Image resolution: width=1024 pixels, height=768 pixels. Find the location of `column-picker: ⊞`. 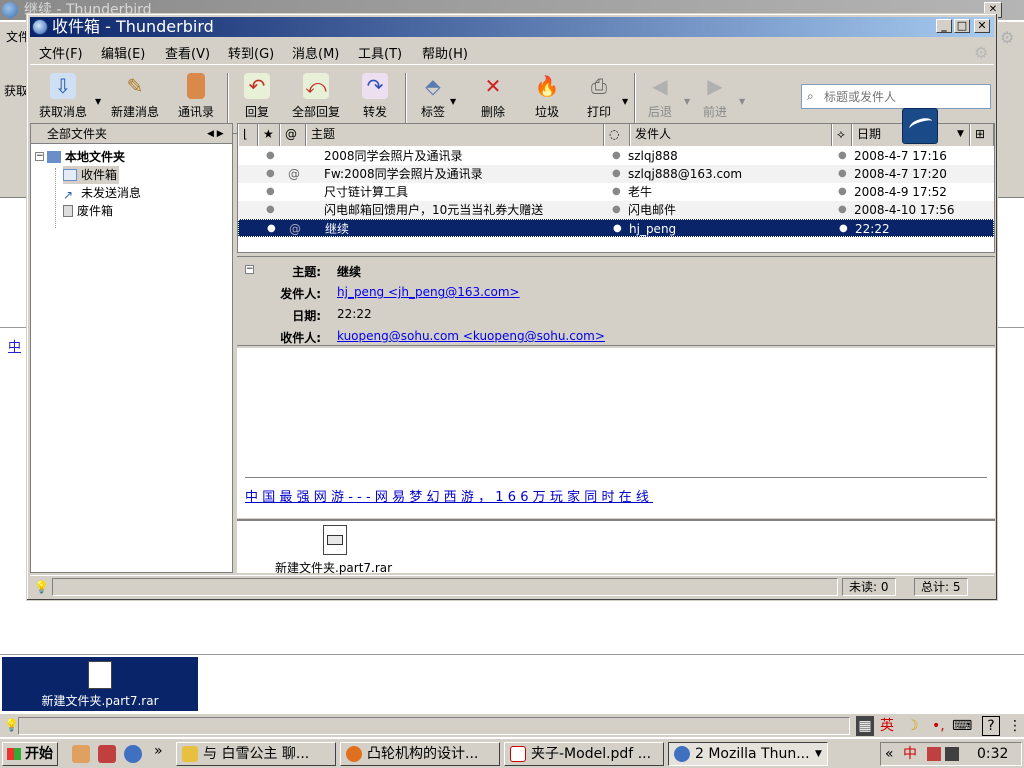

column-picker: ⊞ is located at coordinates (982, 135).